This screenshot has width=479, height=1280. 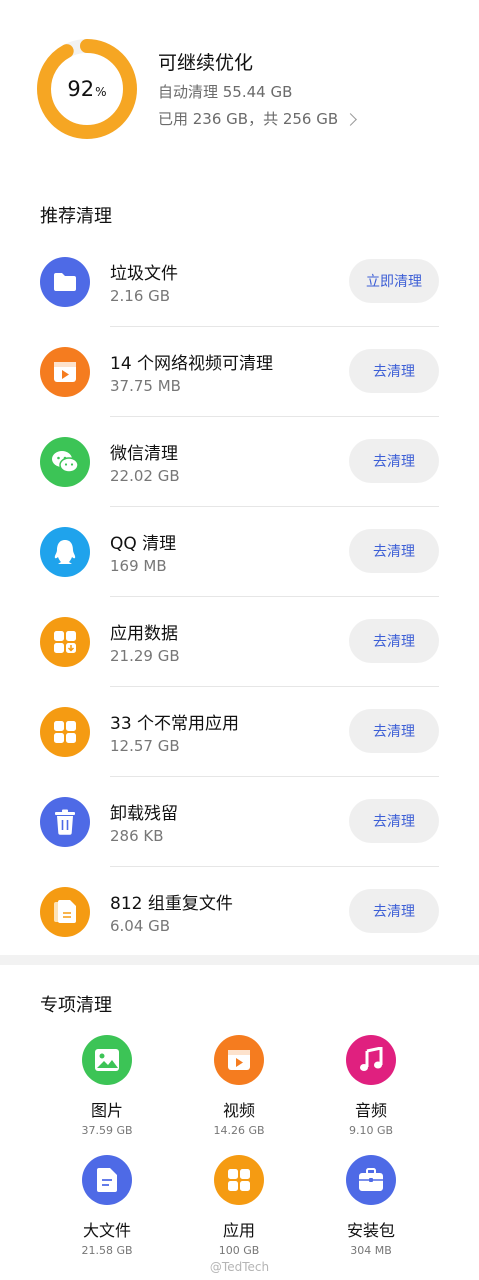 I want to click on storage-used-link: 已用 236 GB，共 256 GB, so click(x=258, y=118).